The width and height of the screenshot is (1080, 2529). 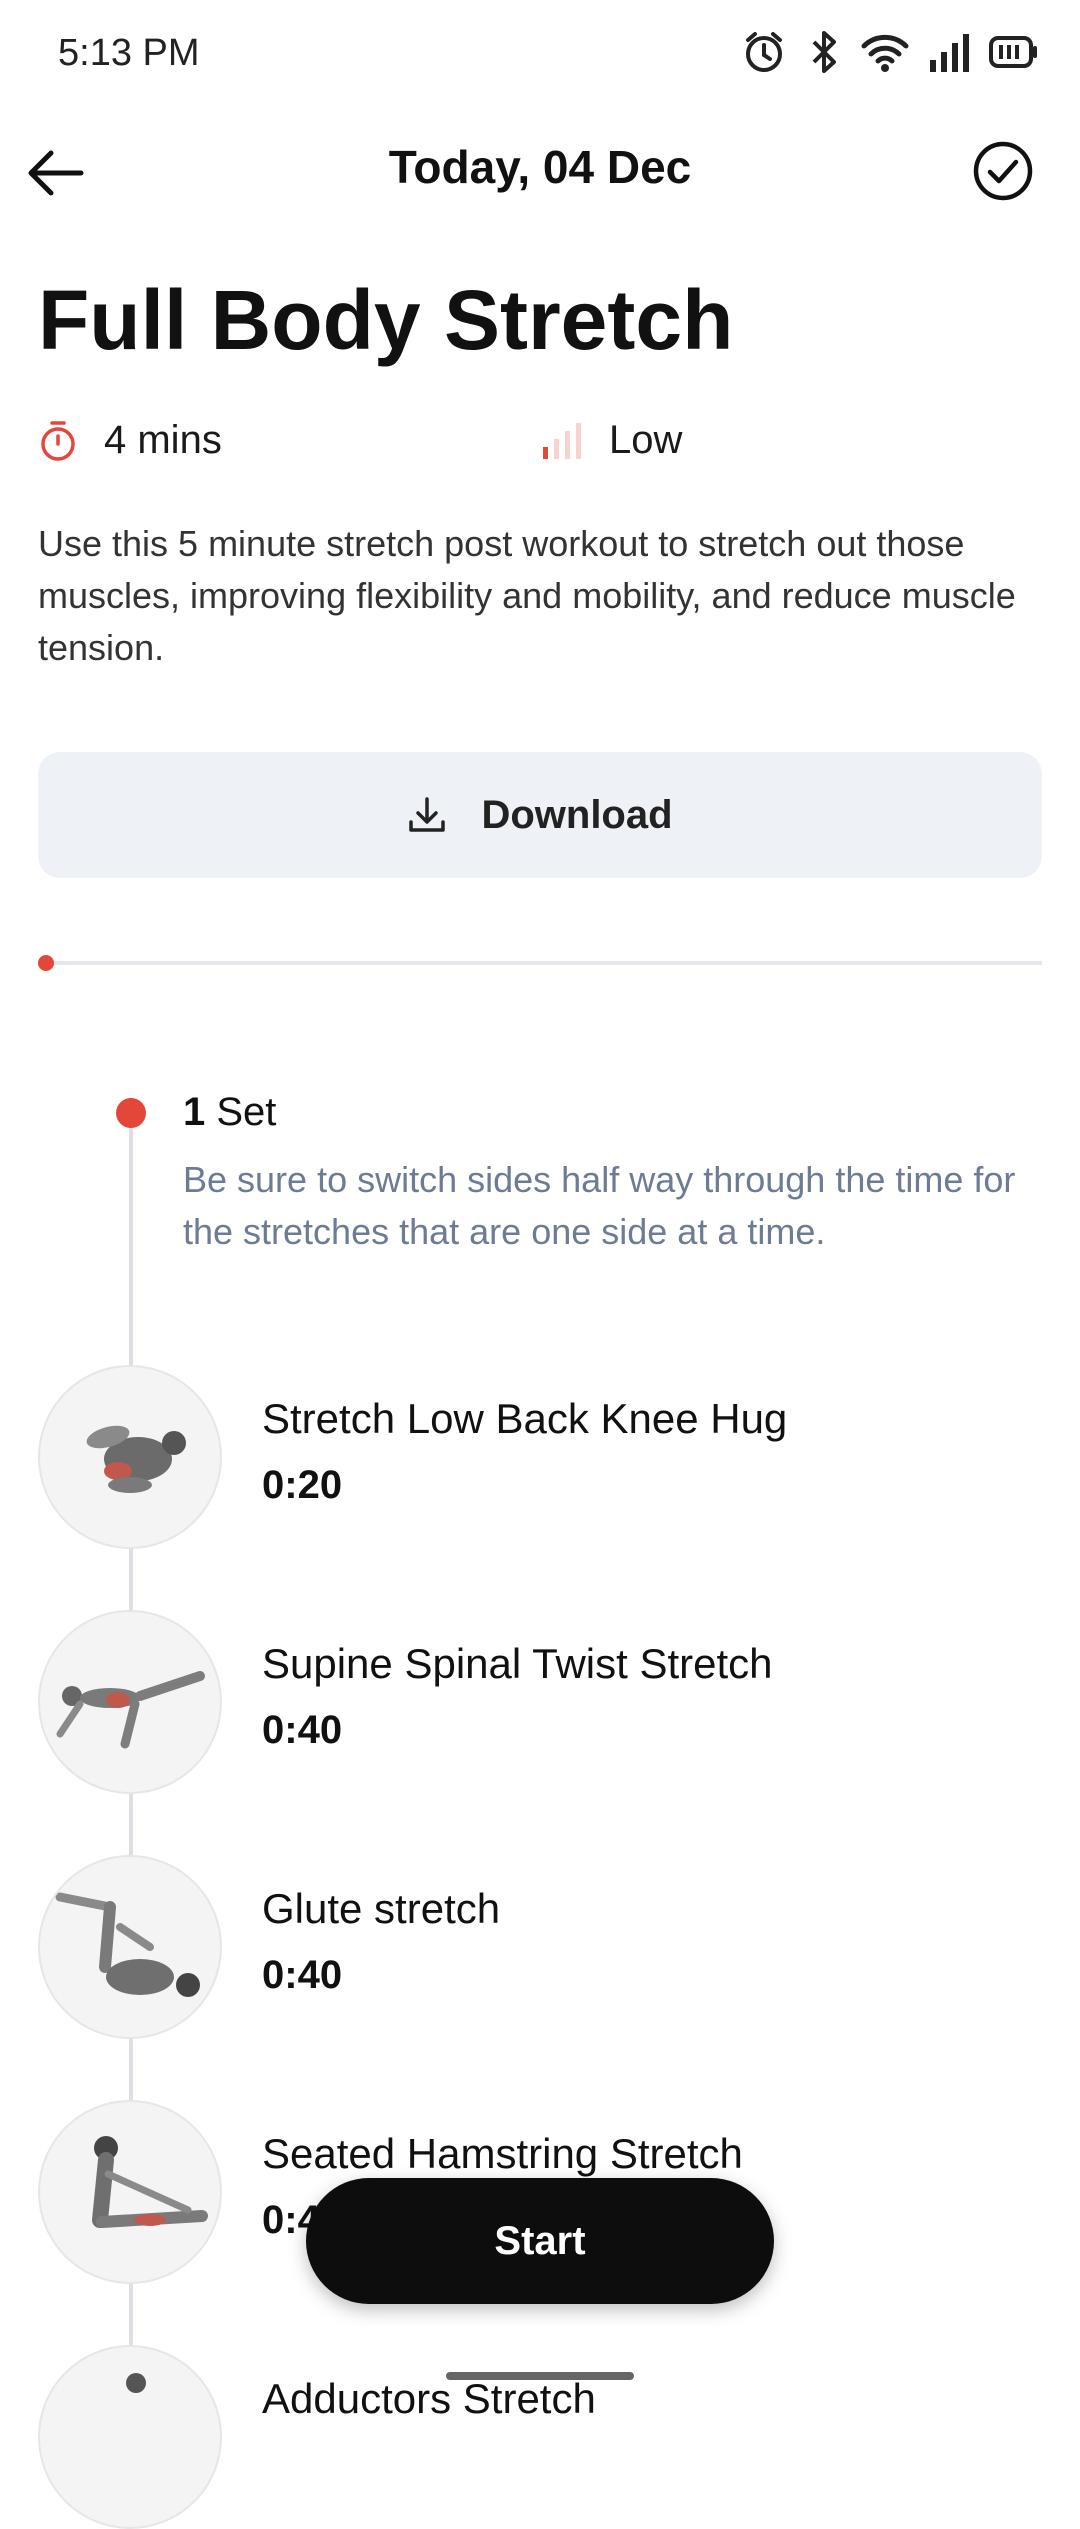 I want to click on alarm-icon, so click(x=764, y=52).